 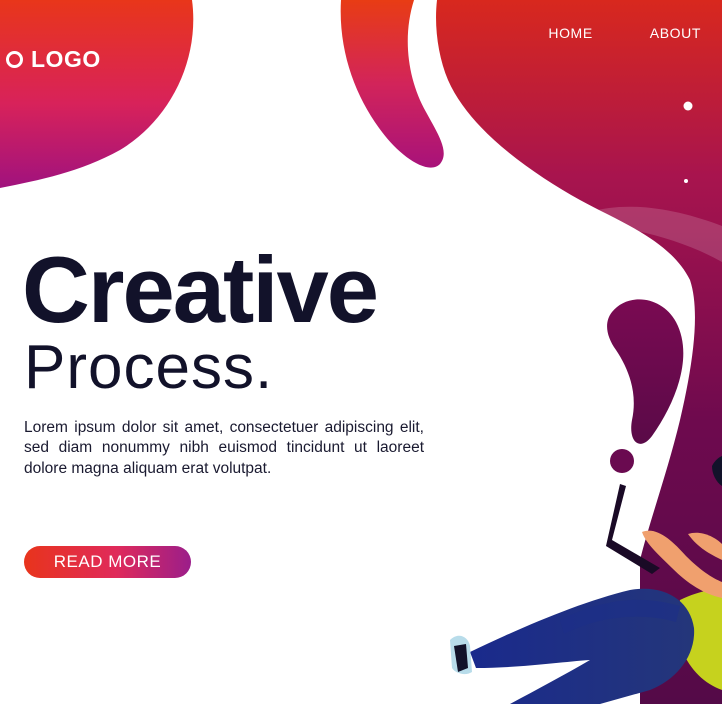 I want to click on logo: LOGO, so click(x=53, y=59).